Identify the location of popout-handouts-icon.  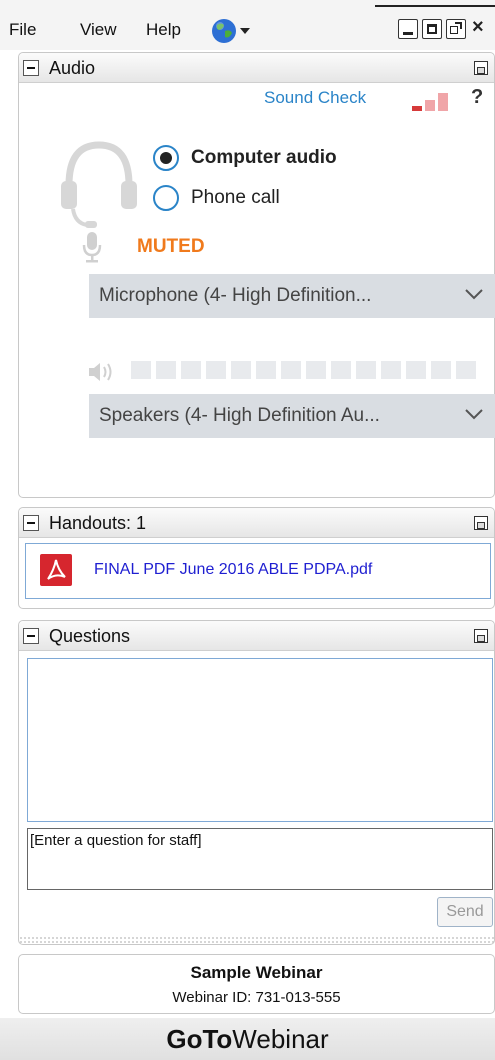
(481, 523).